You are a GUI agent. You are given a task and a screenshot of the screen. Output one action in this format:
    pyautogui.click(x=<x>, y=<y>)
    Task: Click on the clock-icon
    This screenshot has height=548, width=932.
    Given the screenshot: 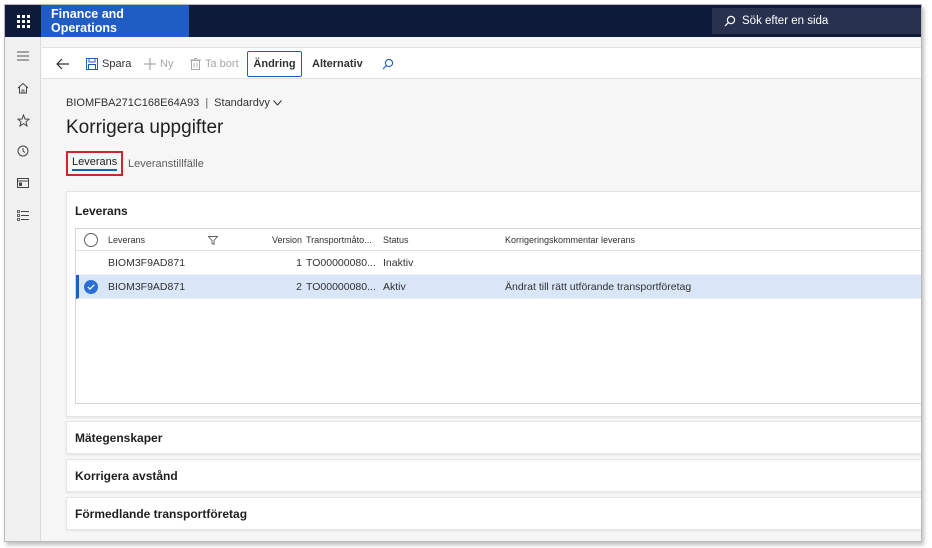 What is the action you would take?
    pyautogui.click(x=23, y=151)
    